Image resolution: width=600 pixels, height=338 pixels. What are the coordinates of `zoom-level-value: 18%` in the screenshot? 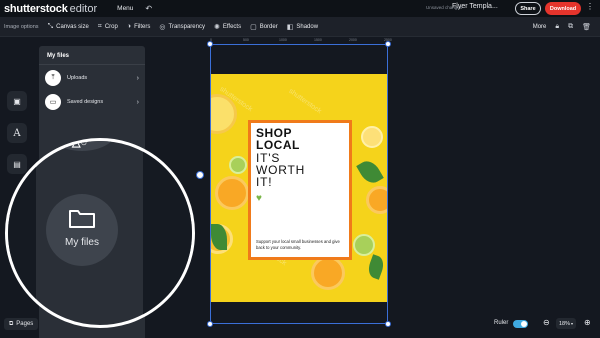 It's located at (564, 323).